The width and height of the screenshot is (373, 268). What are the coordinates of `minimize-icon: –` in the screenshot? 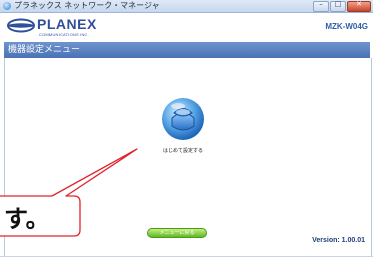 It's located at (321, 4).